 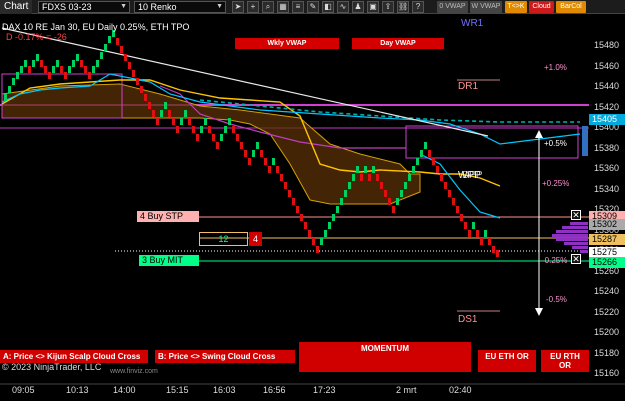 What do you see at coordinates (223, 239) in the screenshot?
I see `position-qty-box: 12` at bounding box center [223, 239].